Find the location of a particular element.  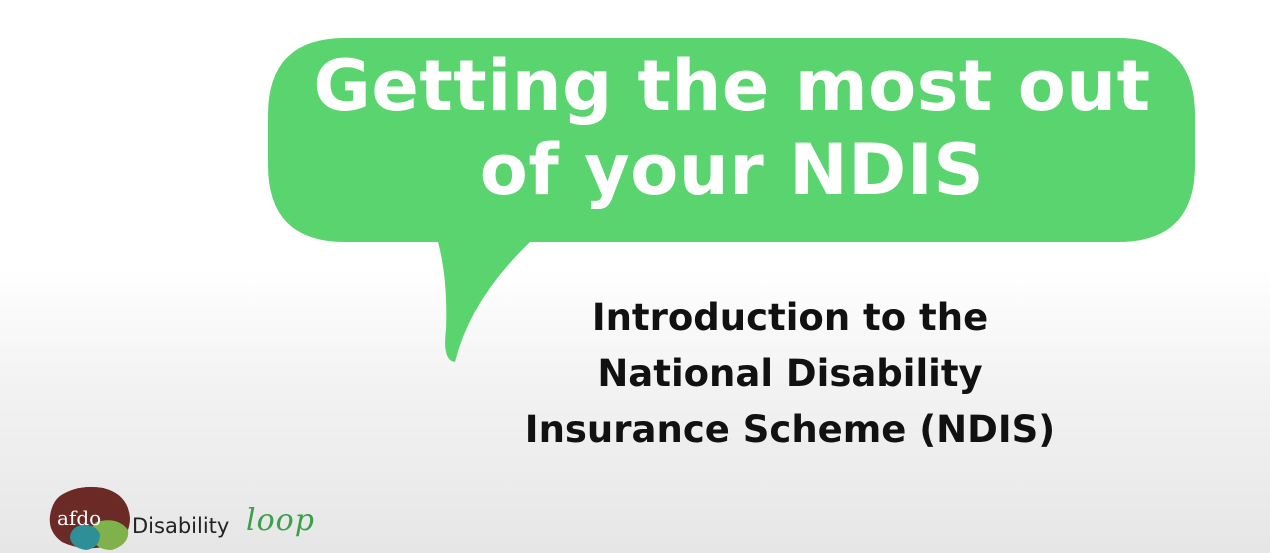

logo-disability-text: Disability is located at coordinates (181, 526).